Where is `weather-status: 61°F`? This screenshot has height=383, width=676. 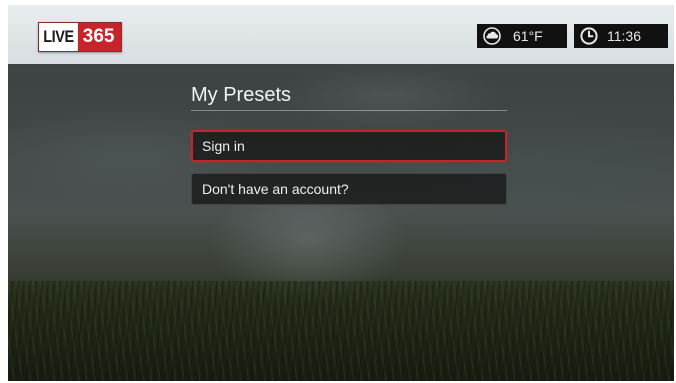 weather-status: 61°F is located at coordinates (522, 36).